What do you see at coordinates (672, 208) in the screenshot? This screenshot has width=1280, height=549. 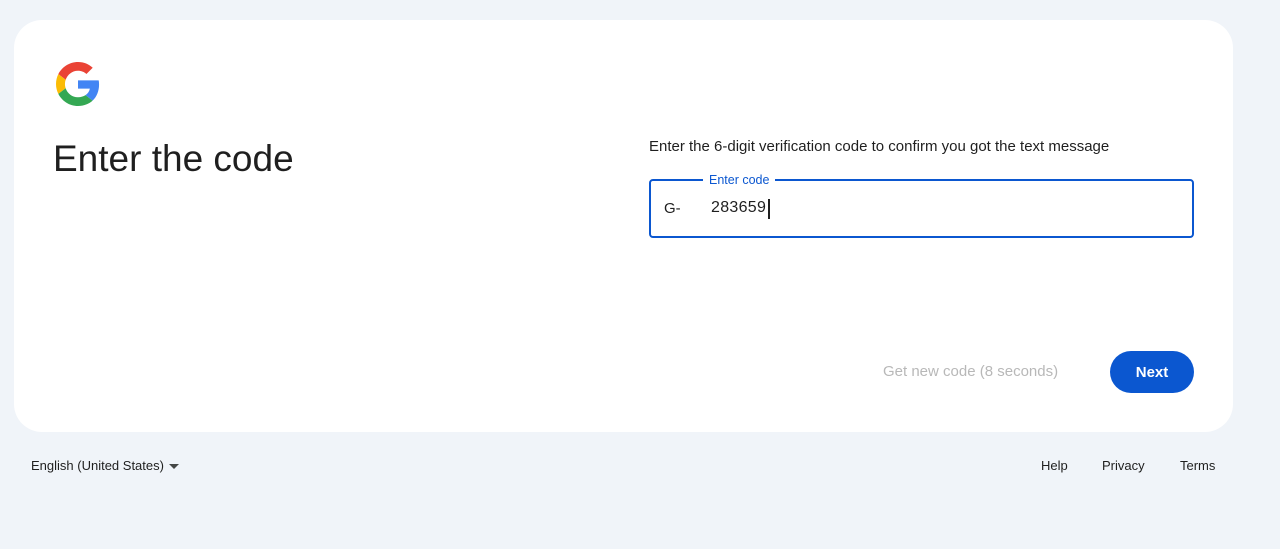 I see `code-prefix: G-` at bounding box center [672, 208].